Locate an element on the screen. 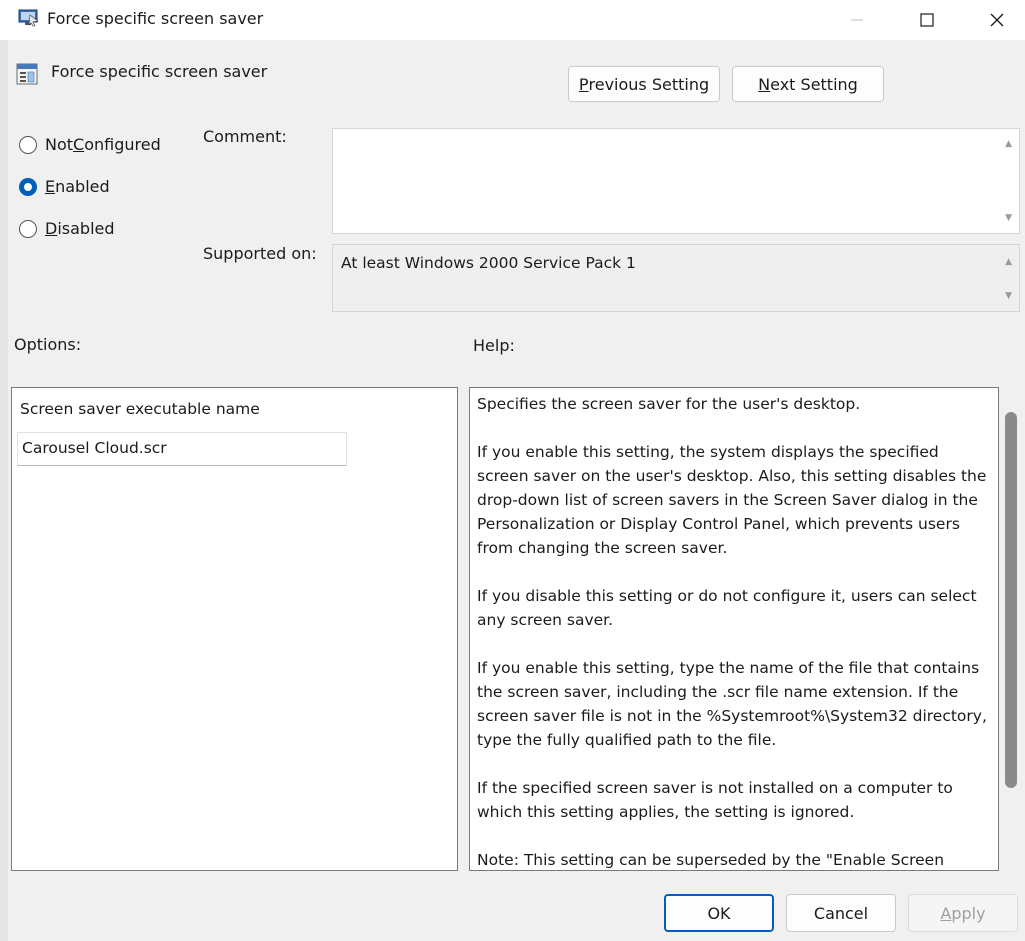 The image size is (1025, 941). close-icon is located at coordinates (997, 20).